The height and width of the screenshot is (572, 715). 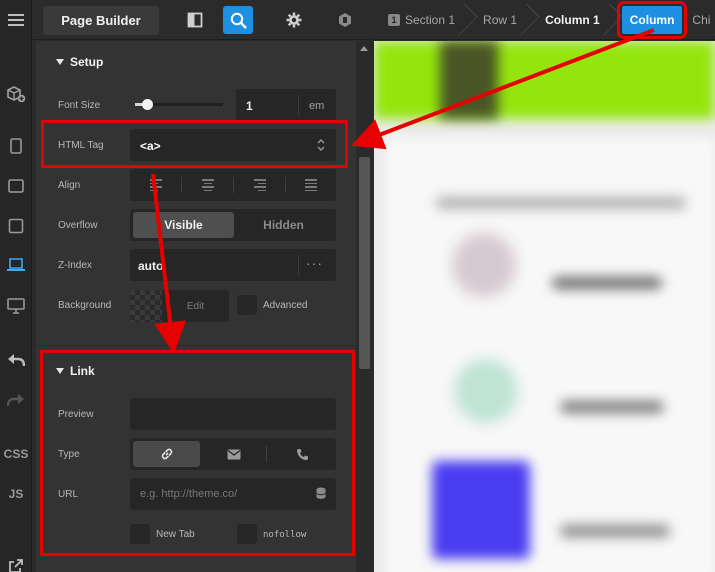 What do you see at coordinates (151, 266) in the screenshot?
I see `zindex-value: auto` at bounding box center [151, 266].